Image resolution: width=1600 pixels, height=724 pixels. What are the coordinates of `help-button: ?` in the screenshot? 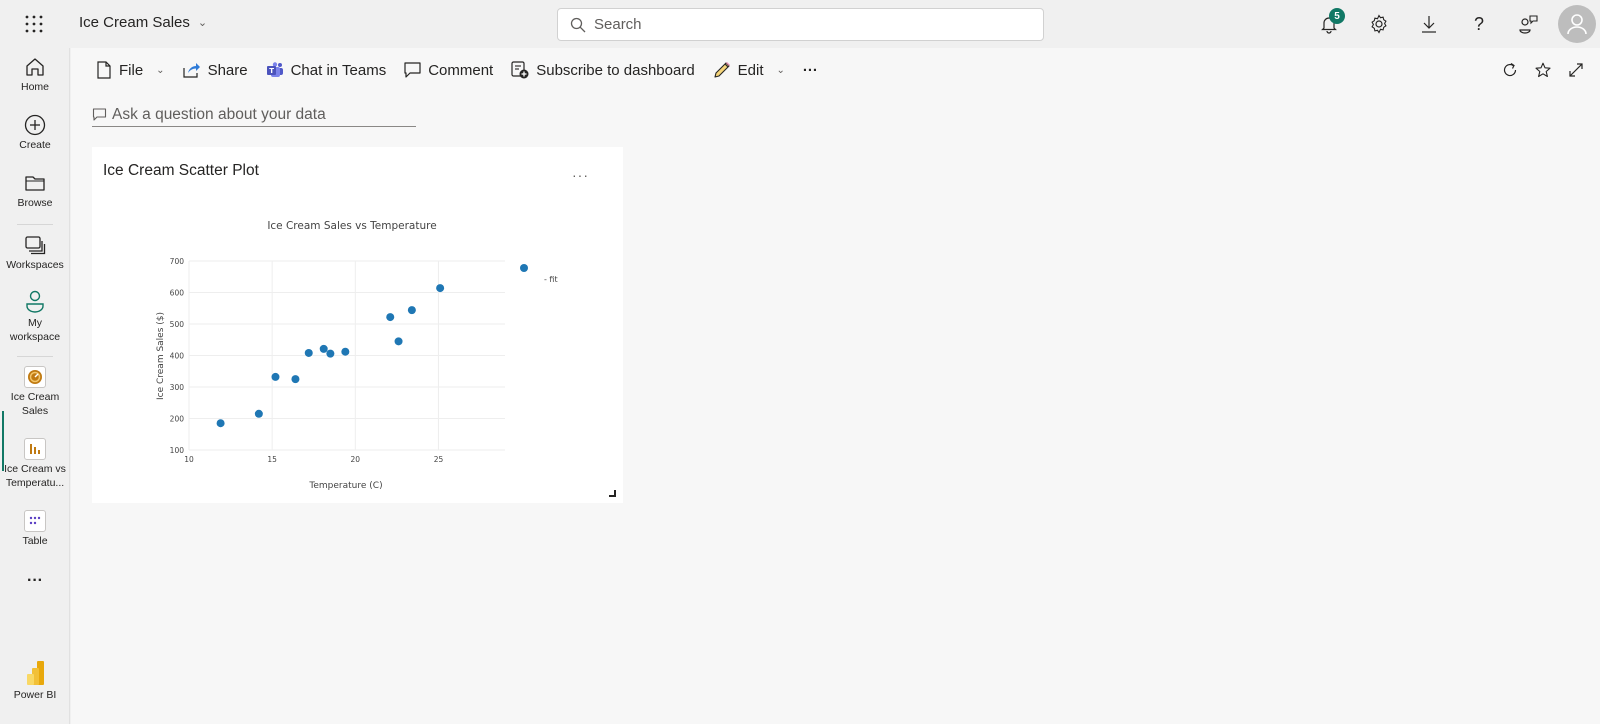 It's located at (1479, 24).